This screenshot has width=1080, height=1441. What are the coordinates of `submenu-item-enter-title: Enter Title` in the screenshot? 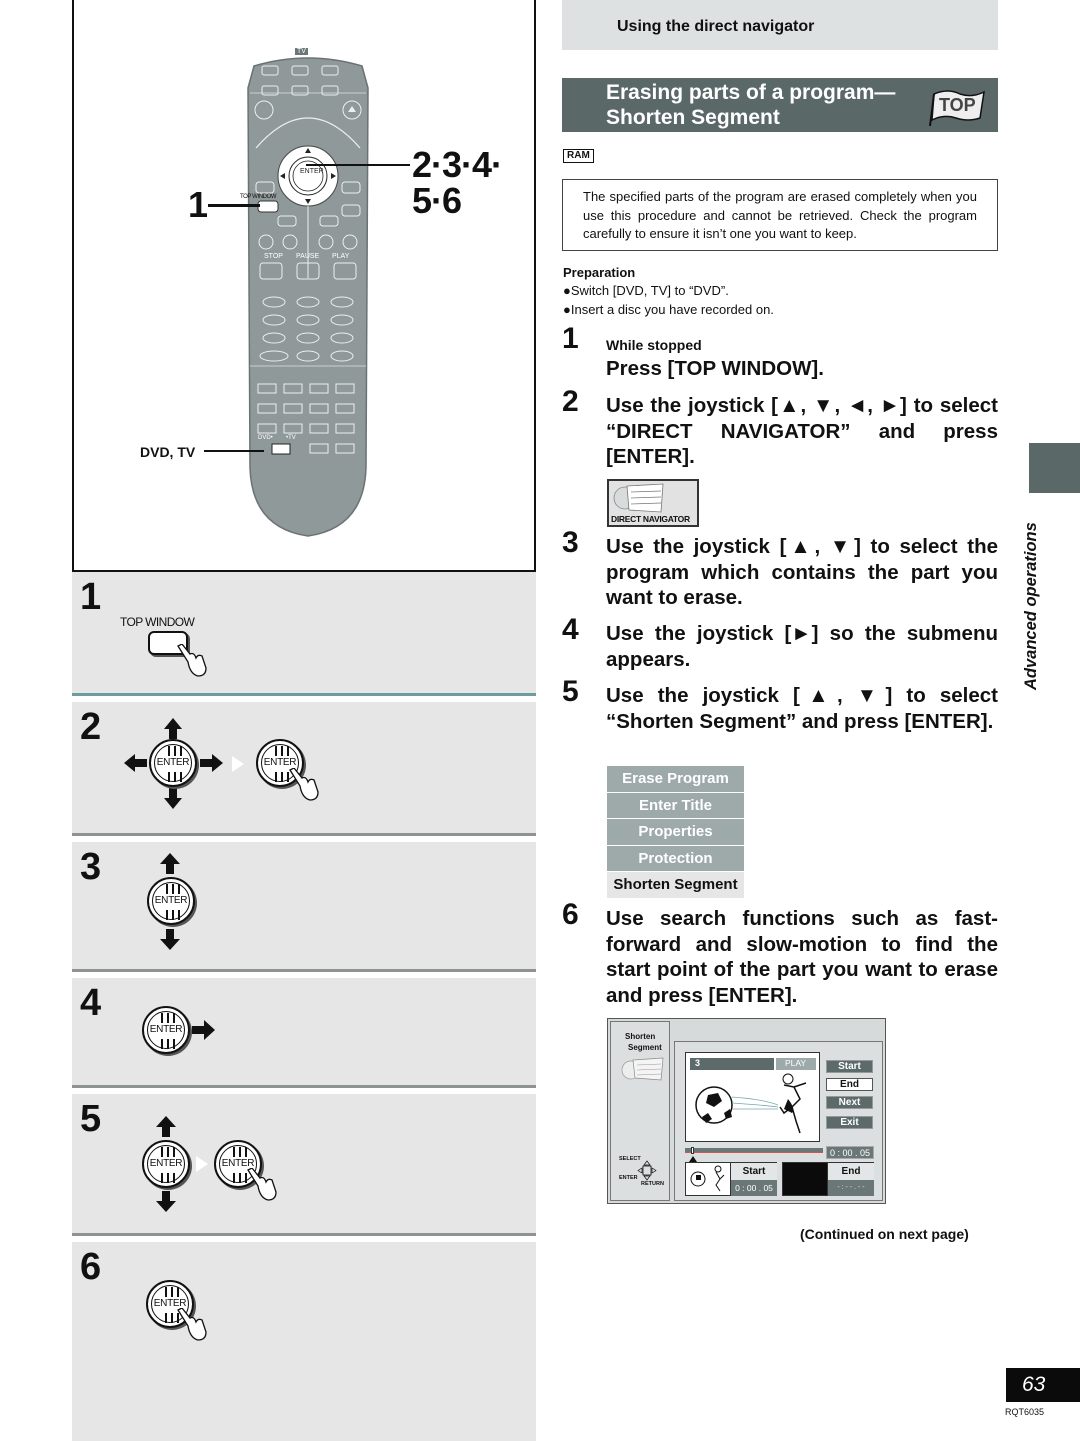 It's located at (675, 805).